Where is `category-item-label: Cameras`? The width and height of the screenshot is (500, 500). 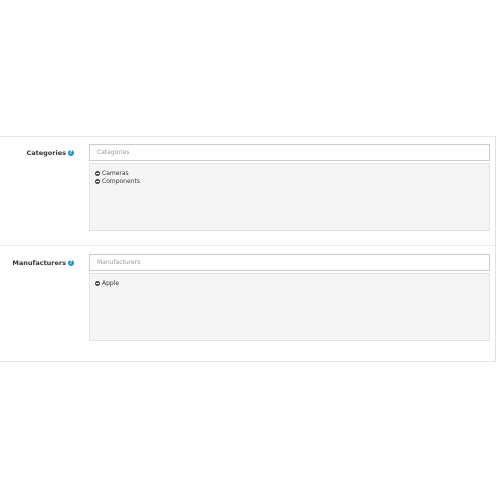 category-item-label: Cameras is located at coordinates (115, 173).